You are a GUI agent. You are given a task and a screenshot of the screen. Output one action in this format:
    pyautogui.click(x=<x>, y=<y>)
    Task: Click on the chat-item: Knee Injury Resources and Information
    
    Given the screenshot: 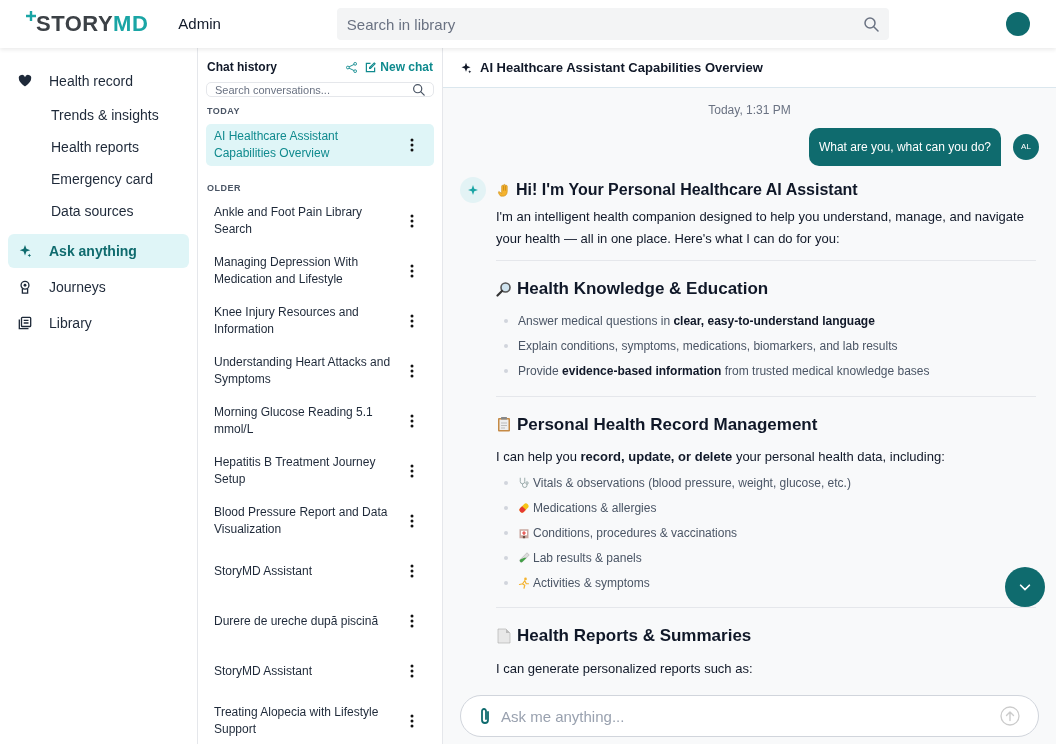 What is the action you would take?
    pyautogui.click(x=320, y=321)
    